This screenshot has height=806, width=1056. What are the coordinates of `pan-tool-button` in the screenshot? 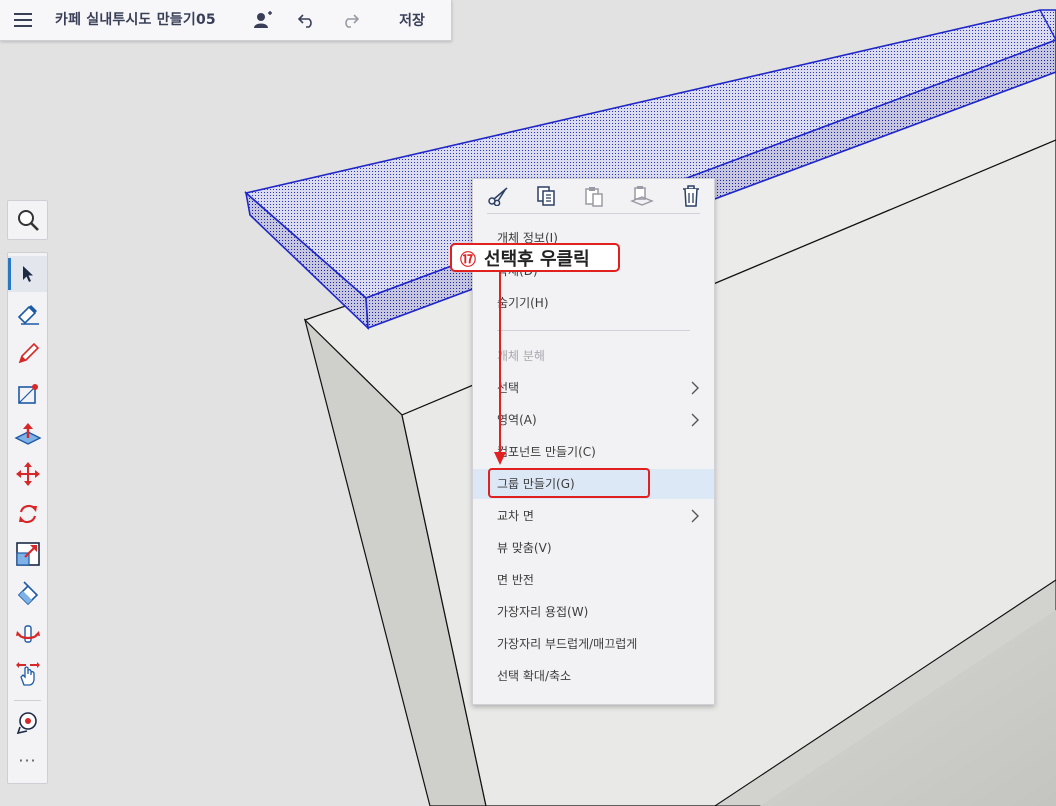 It's located at (27, 674).